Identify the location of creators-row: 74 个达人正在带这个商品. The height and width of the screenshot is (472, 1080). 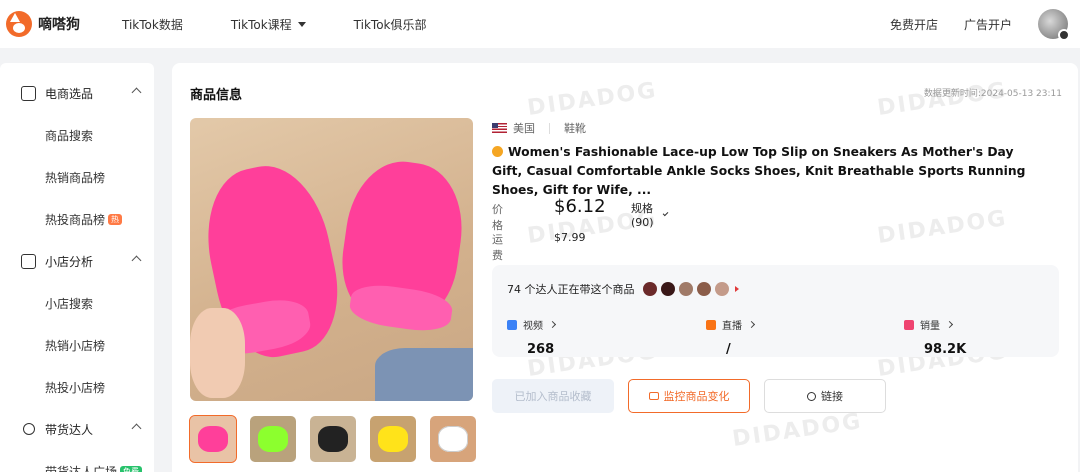
(623, 289).